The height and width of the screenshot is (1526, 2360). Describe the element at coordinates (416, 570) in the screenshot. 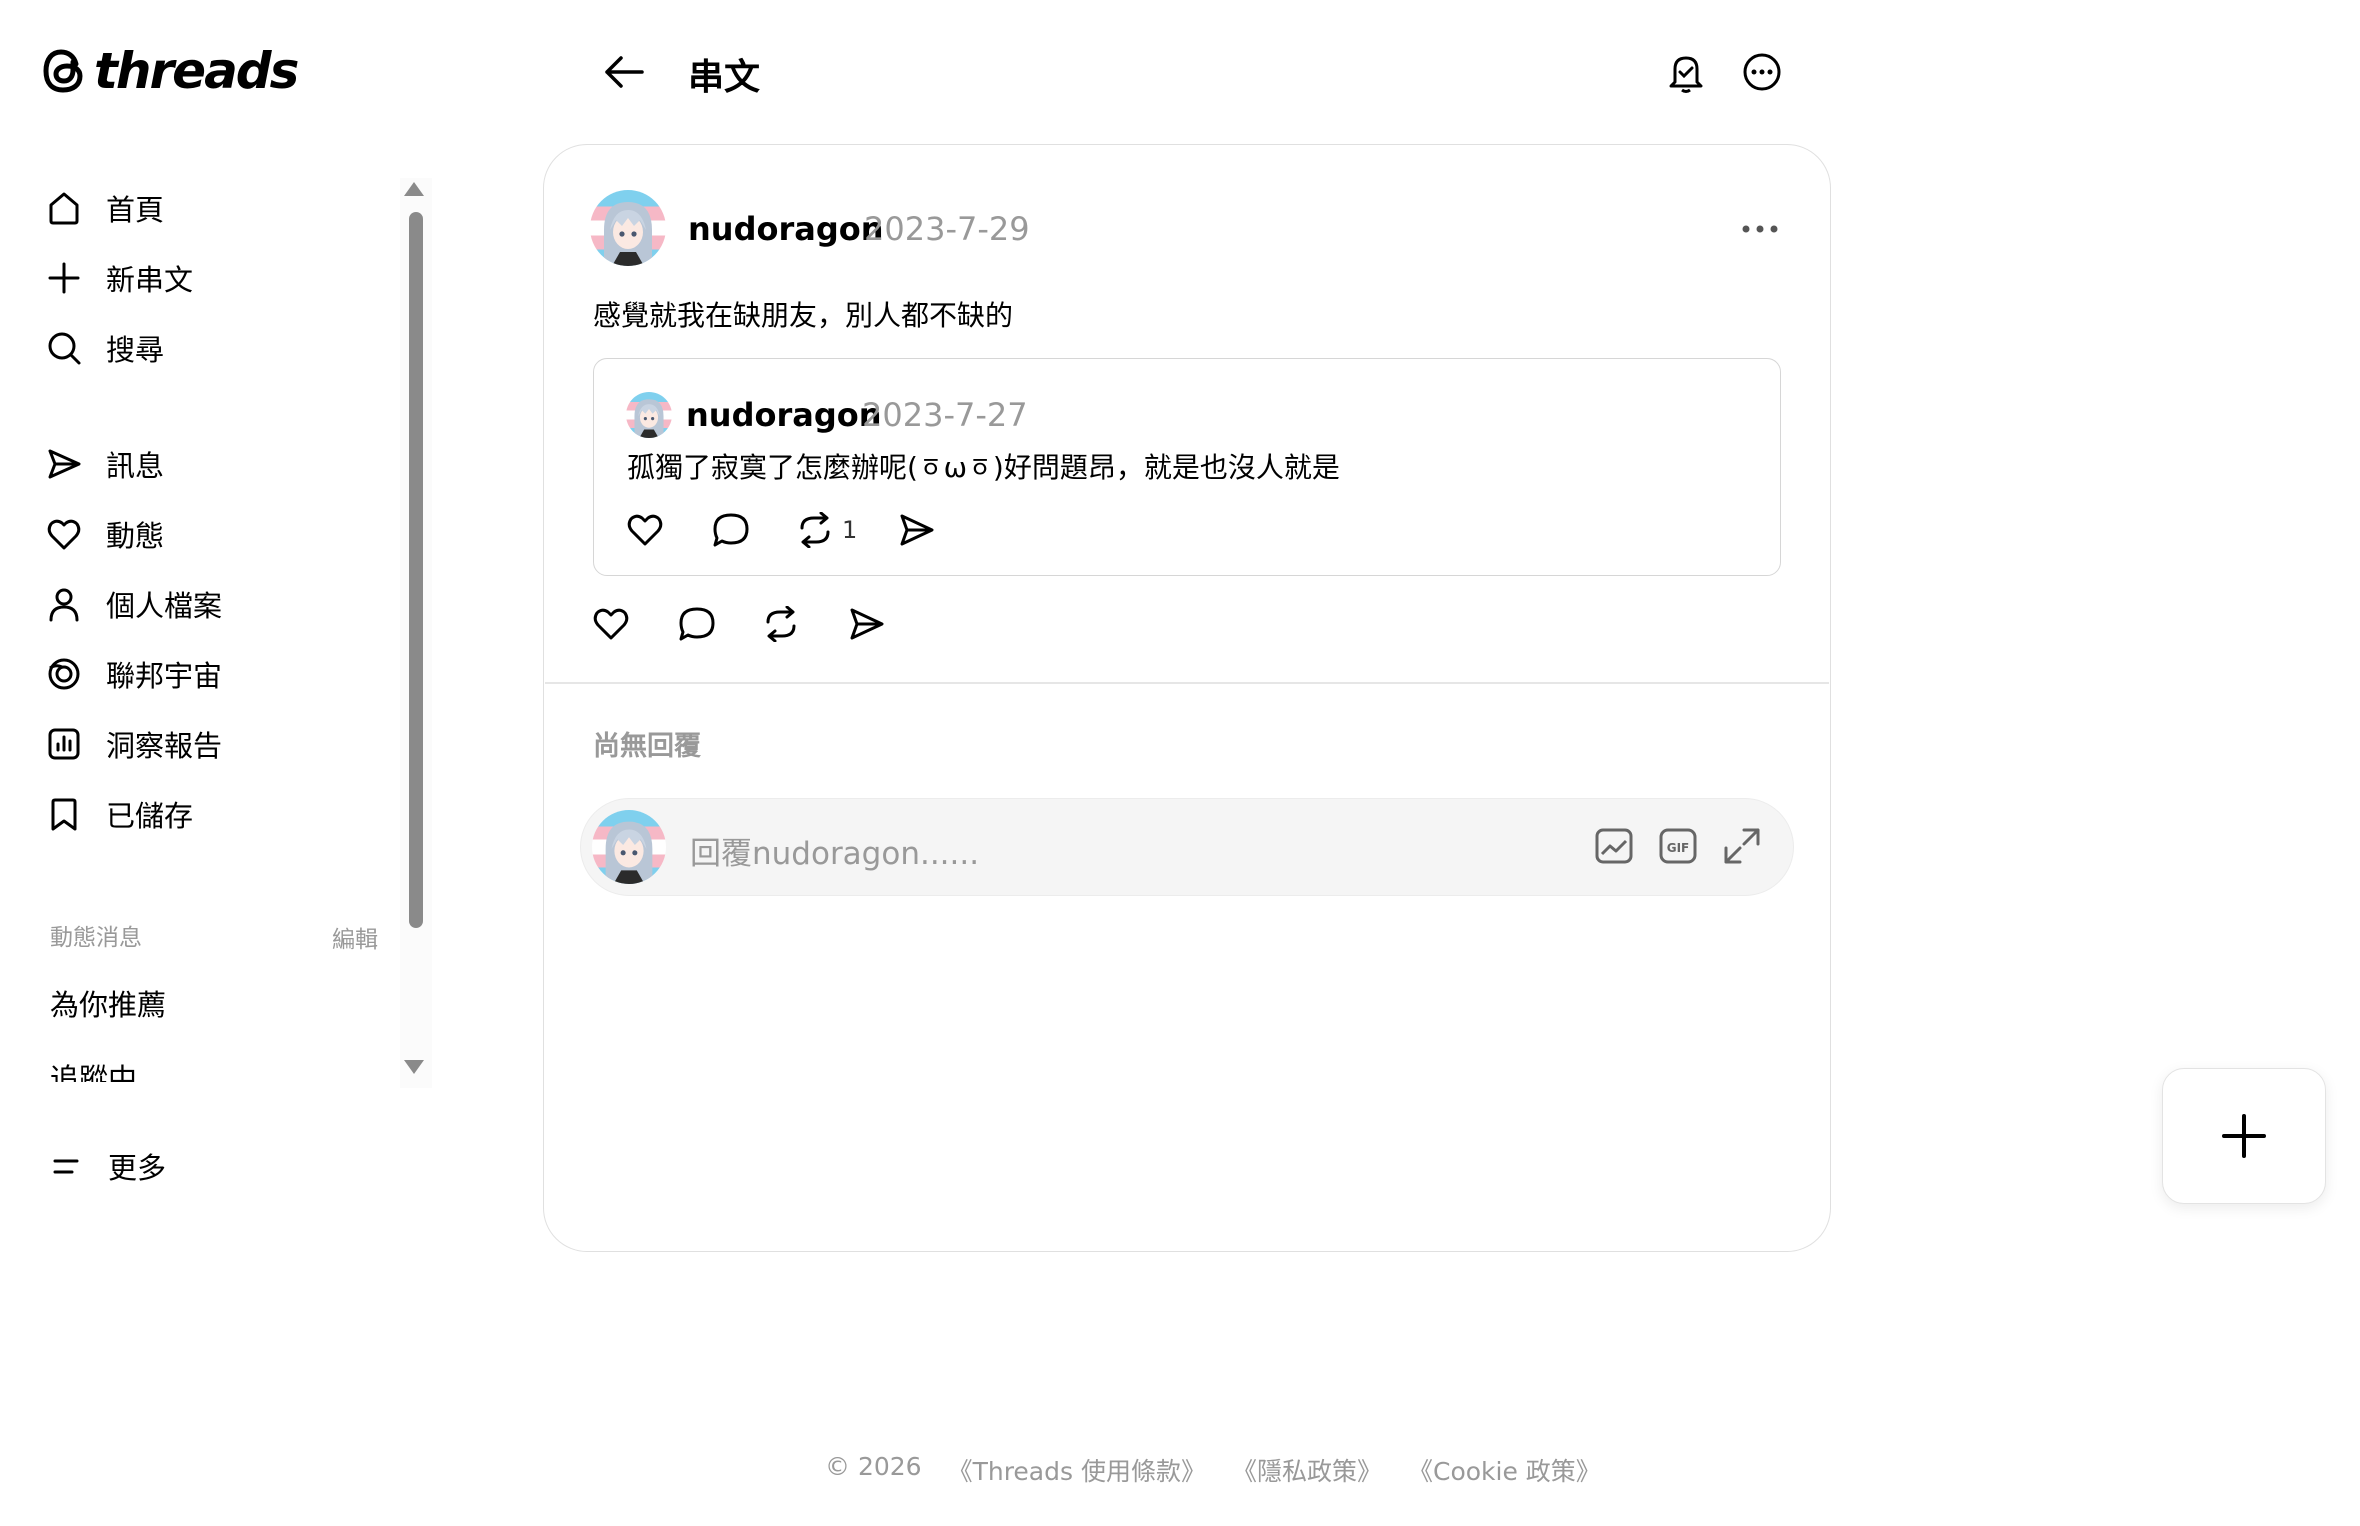

I see `sidebar-scrollbar-thumb` at that location.